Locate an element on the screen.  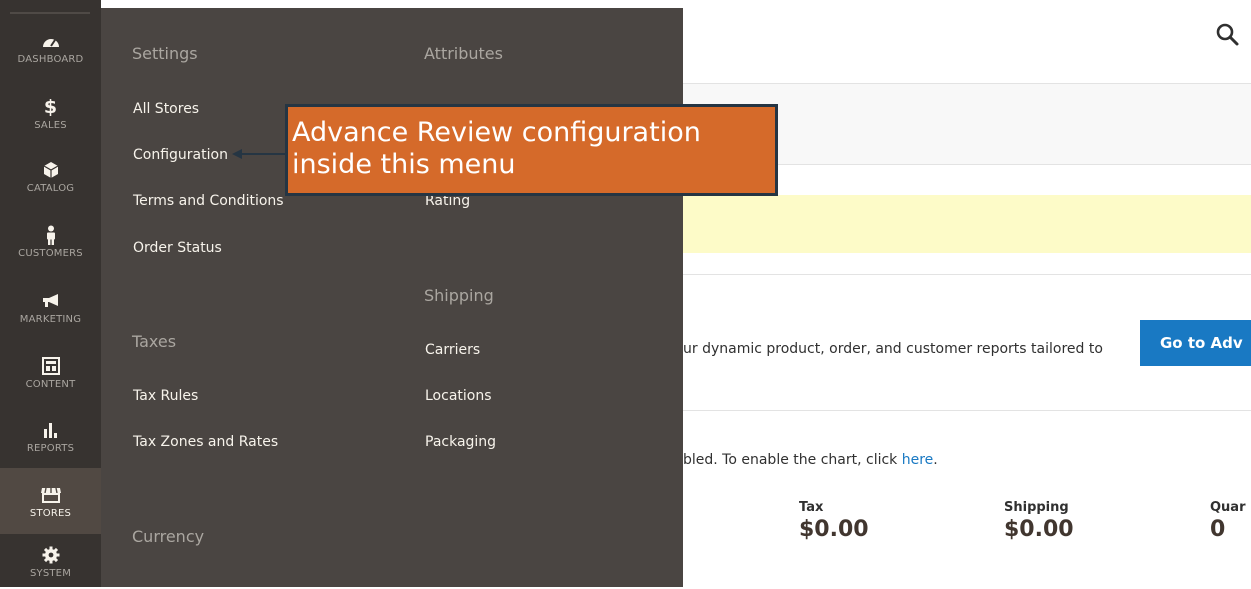
callout-line-2: inside this menu is located at coordinates (404, 164).